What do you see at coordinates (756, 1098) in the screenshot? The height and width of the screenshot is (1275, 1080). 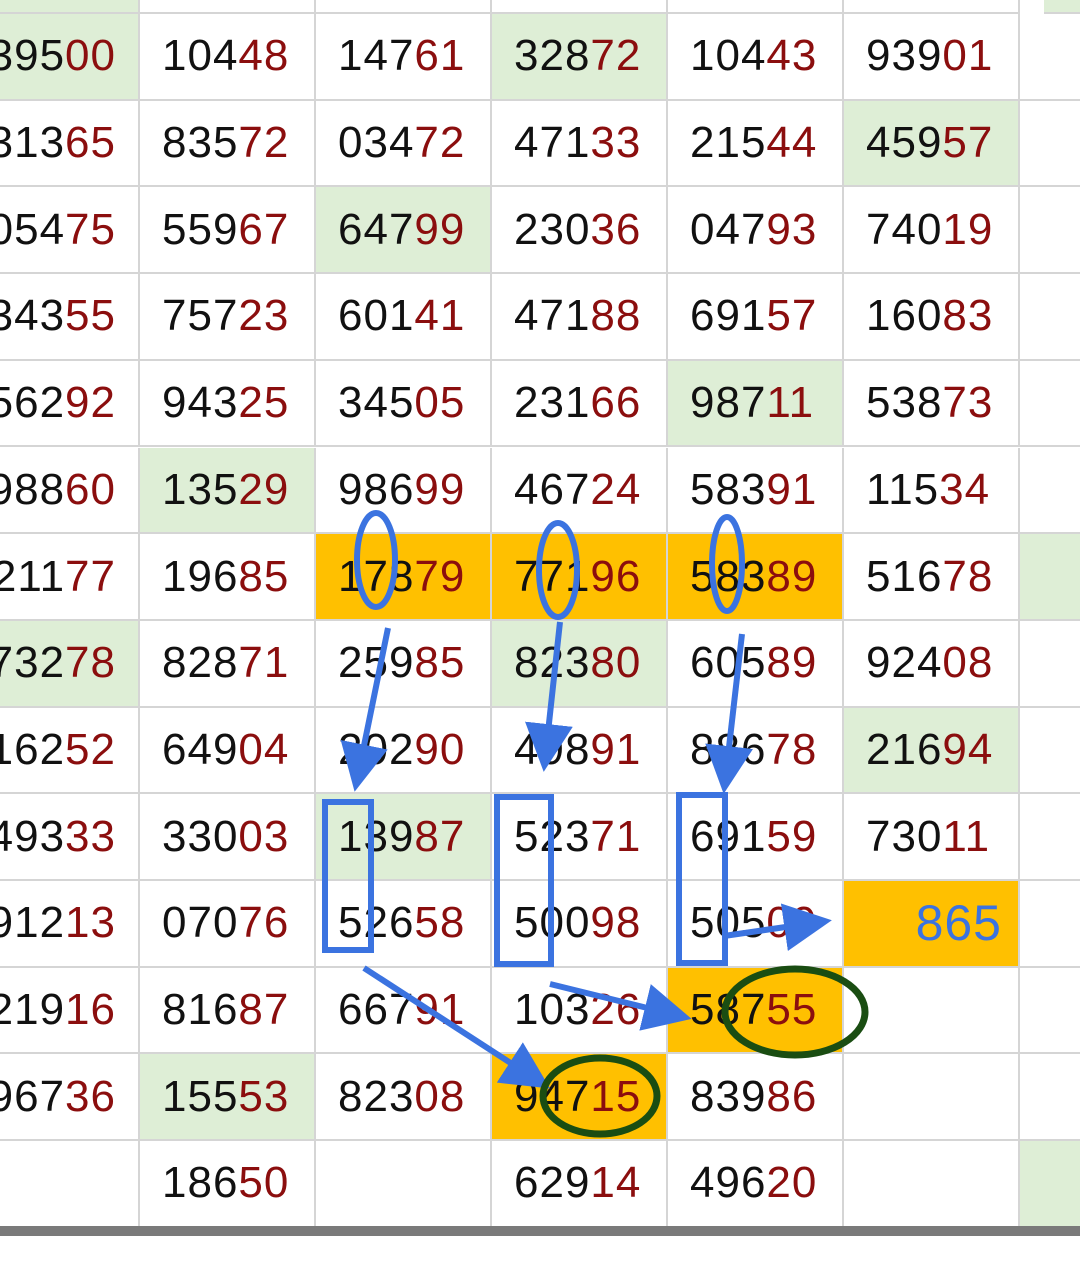 I see `grid-cell: 839 86` at bounding box center [756, 1098].